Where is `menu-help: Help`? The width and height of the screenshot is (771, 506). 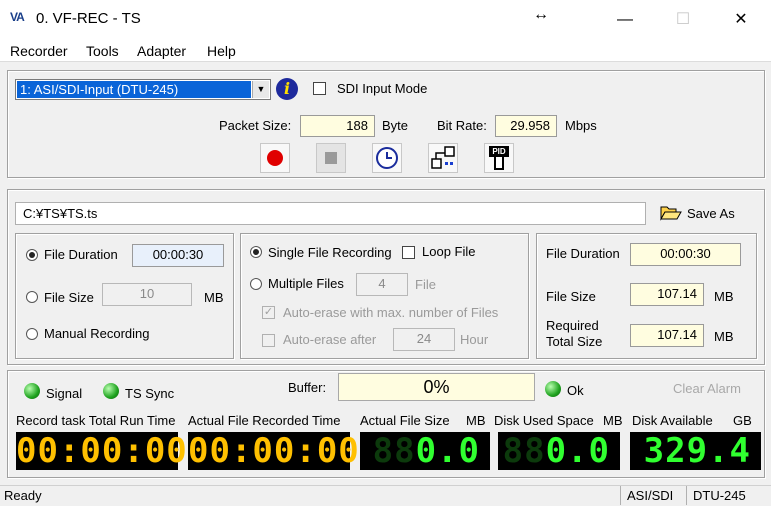 menu-help: Help is located at coordinates (221, 51).